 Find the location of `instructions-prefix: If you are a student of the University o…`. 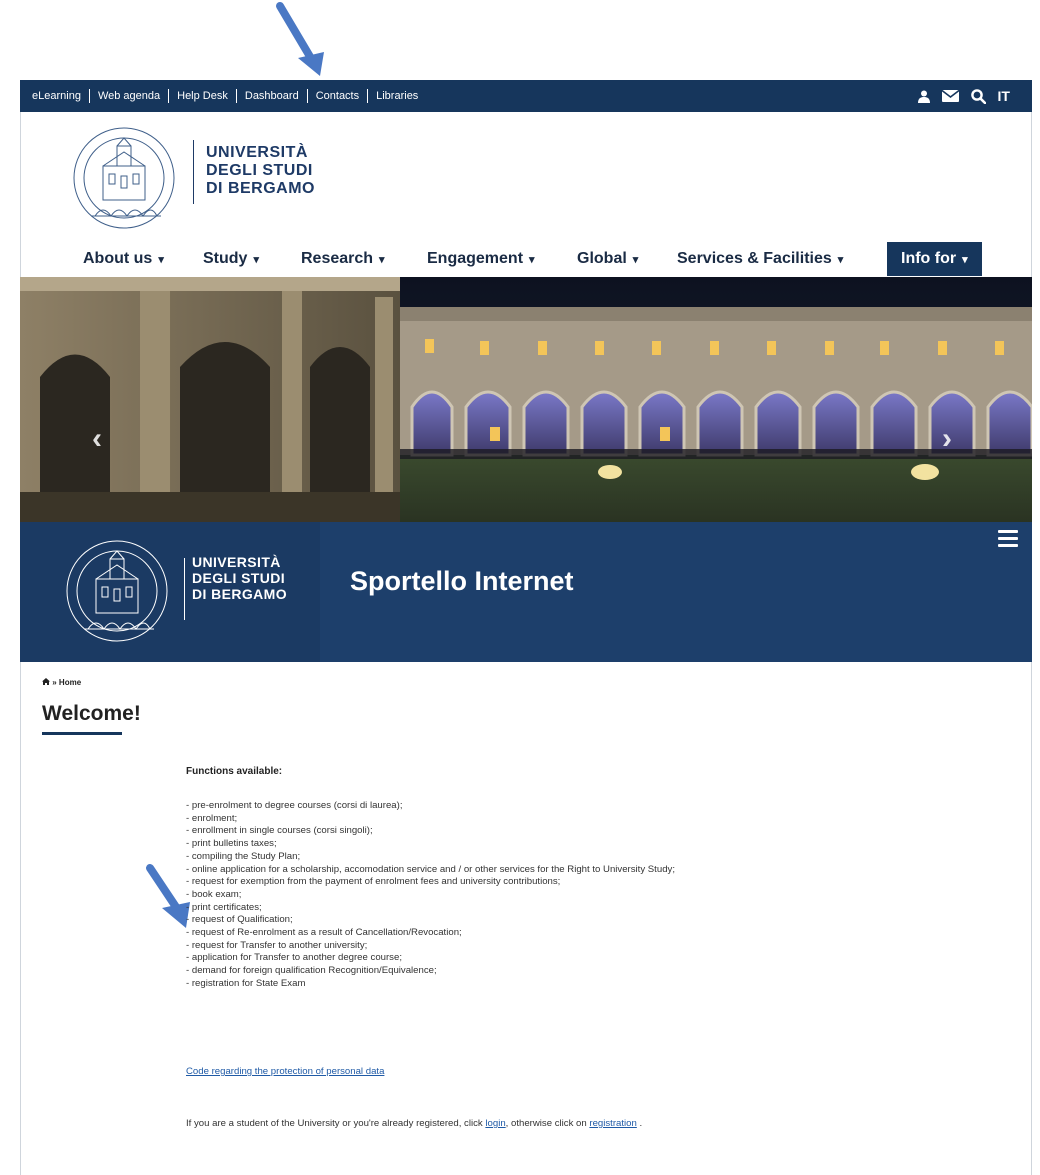

instructions-prefix: If you are a student of the University o… is located at coordinates (334, 1123).